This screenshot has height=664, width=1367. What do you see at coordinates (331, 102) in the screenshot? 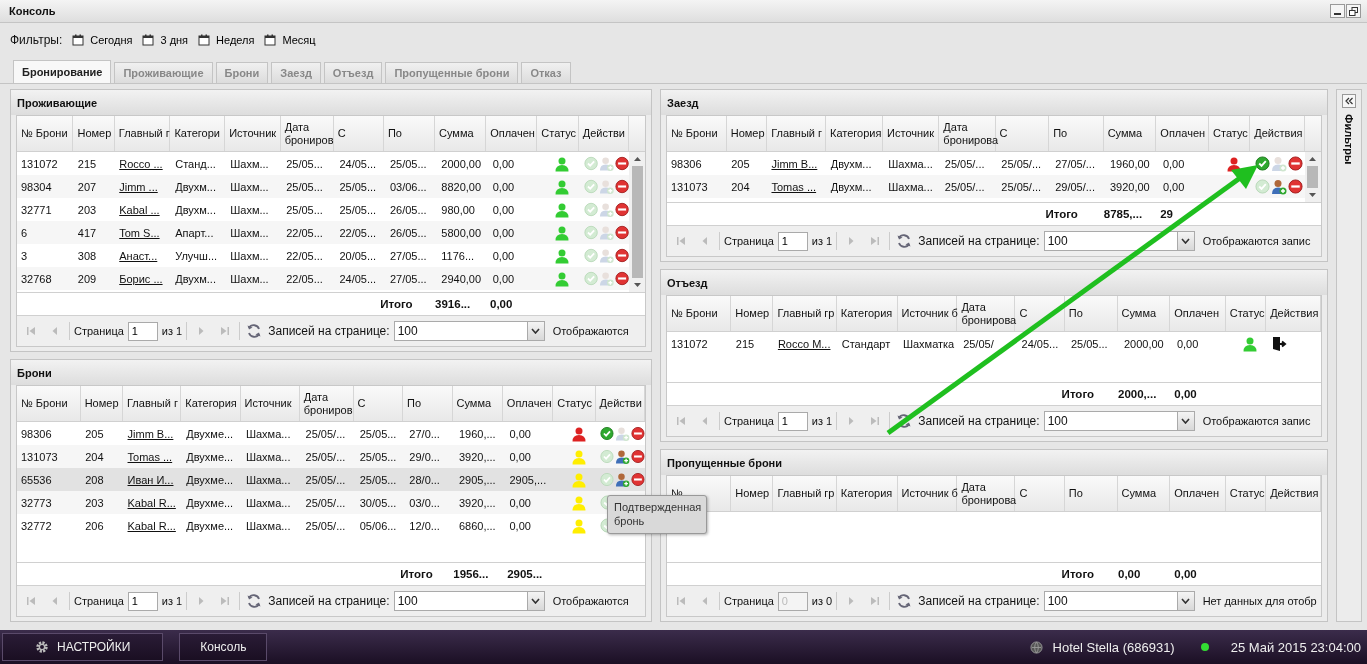
I see `panel-title: Проживающие` at bounding box center [331, 102].